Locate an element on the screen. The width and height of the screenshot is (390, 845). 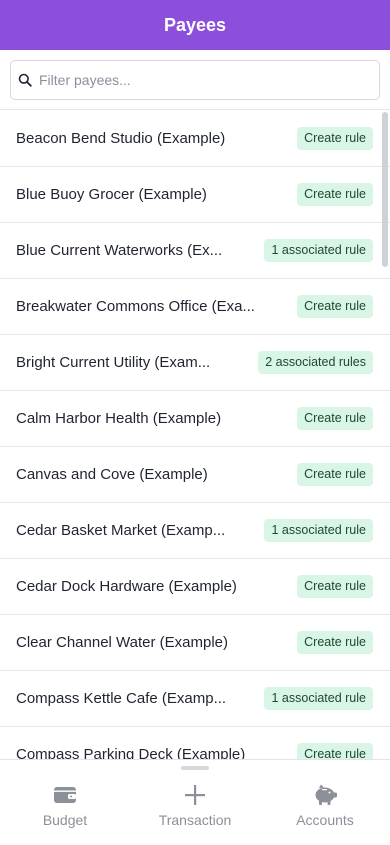
nav-transaction: Transaction is located at coordinates (195, 802).